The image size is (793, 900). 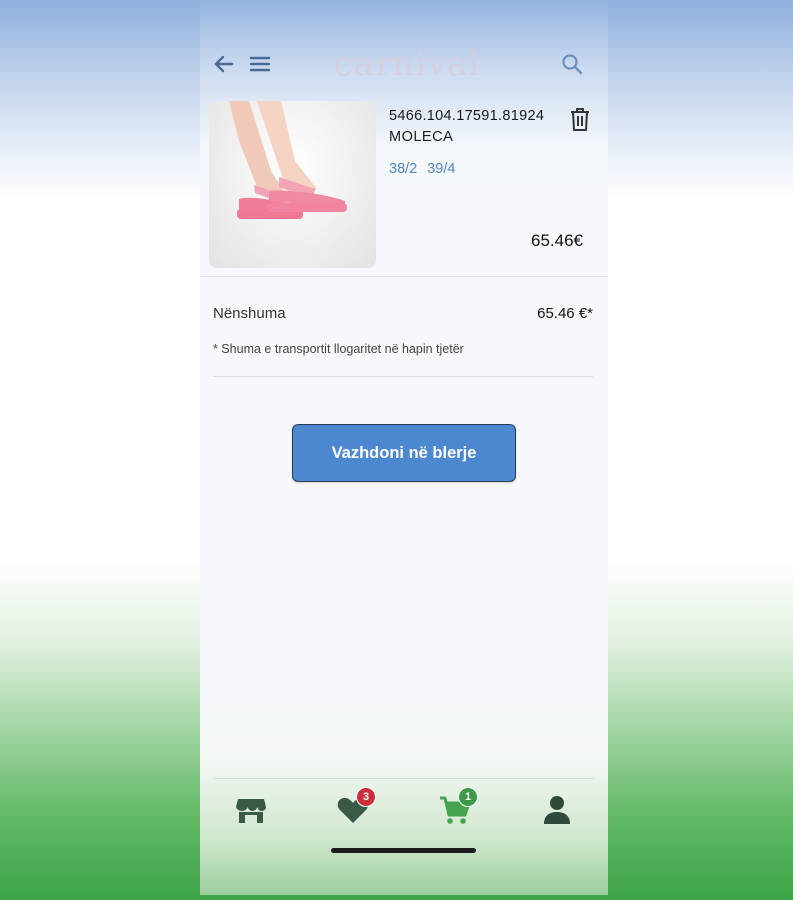 What do you see at coordinates (249, 313) in the screenshot?
I see `subtotal-label: Nënshuma` at bounding box center [249, 313].